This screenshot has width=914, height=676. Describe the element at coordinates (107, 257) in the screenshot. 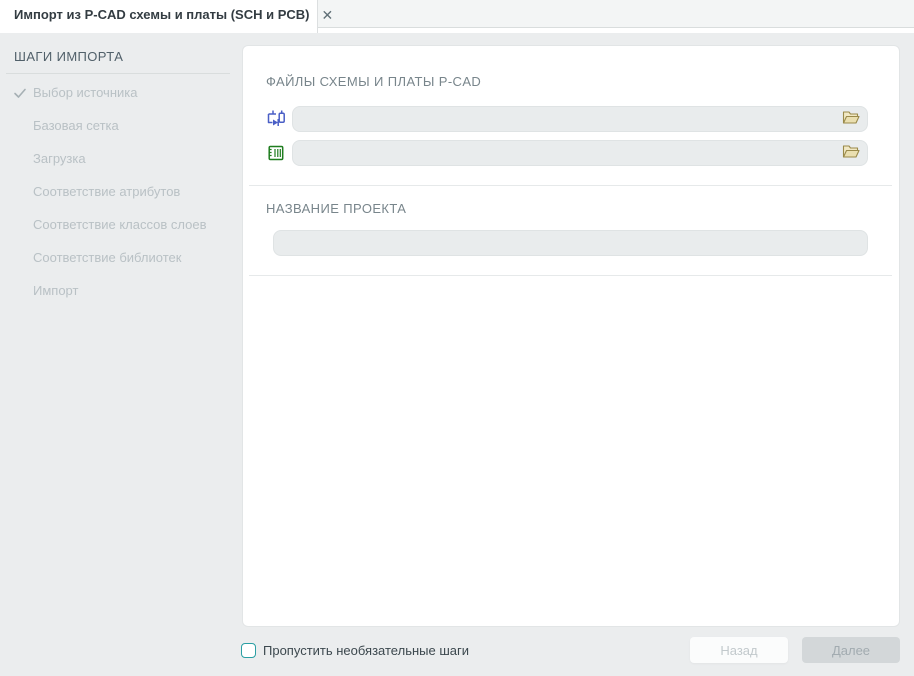

I see `sidebar-item-label: Соответствие библиотек` at that location.